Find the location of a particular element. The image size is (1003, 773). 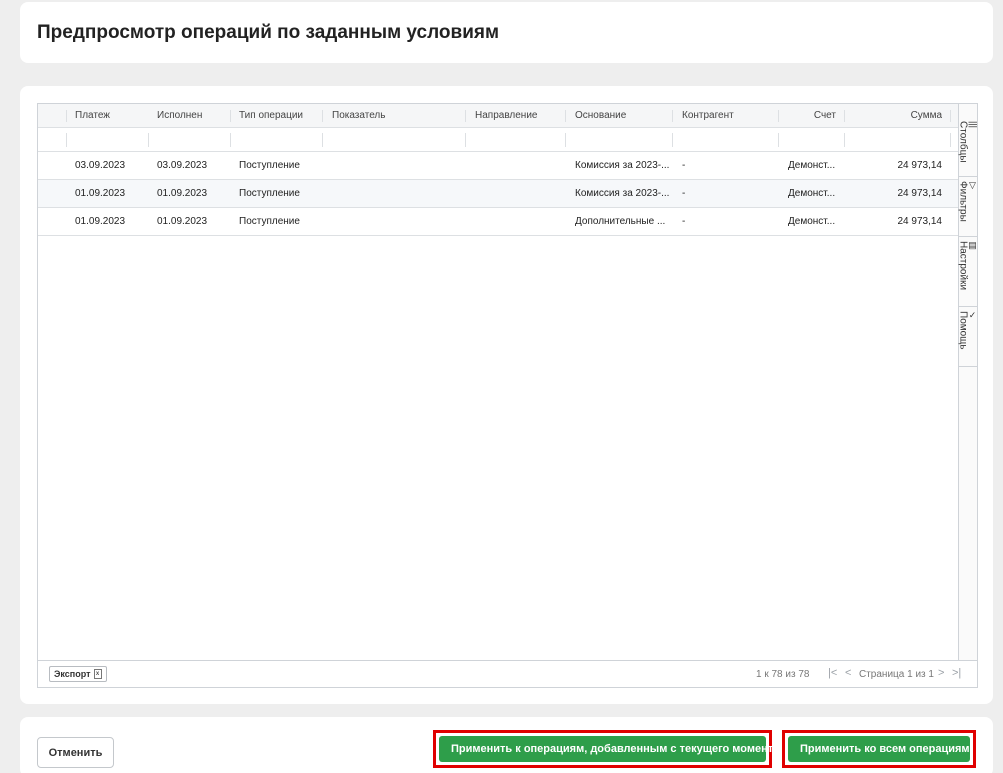

side-tab-label: Помощь is located at coordinates (963, 330).